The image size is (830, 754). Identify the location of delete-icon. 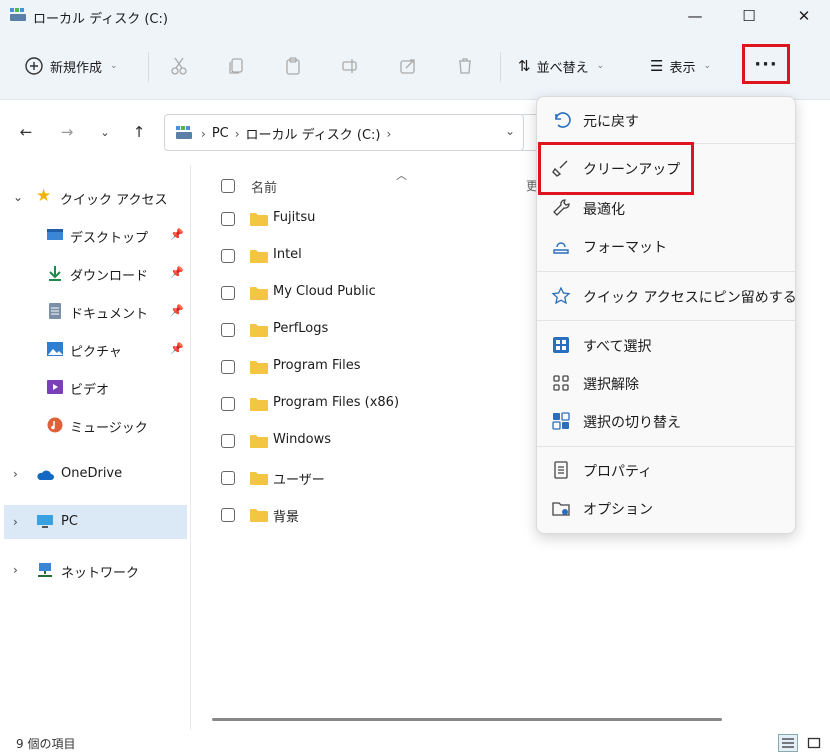
(465, 66).